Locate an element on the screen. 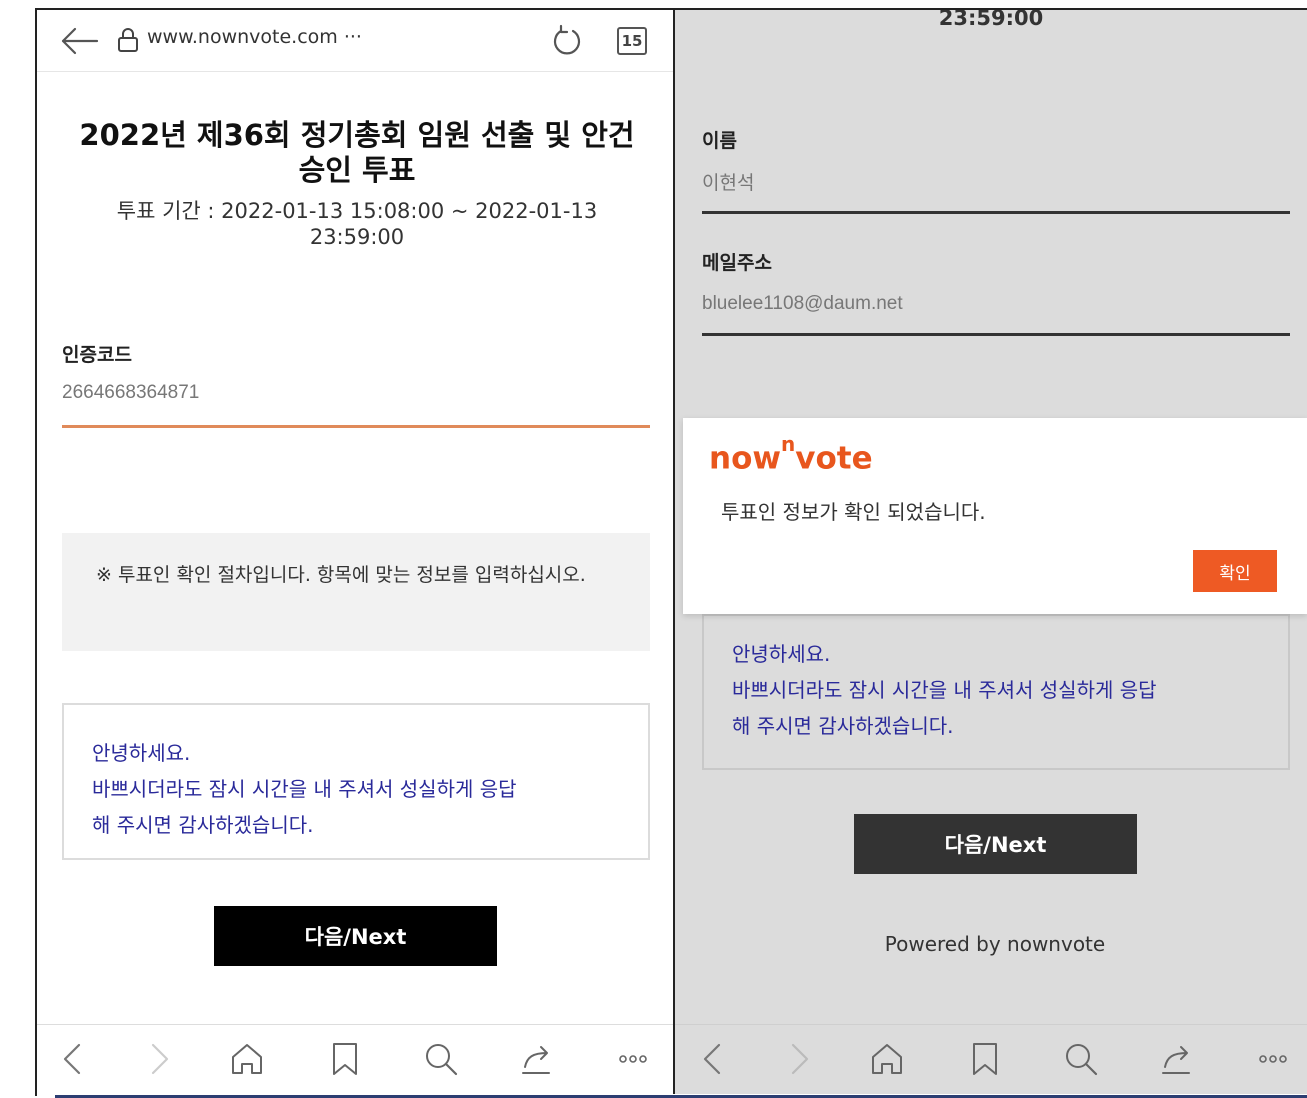  dialog-message: 투표인 정보가 확인 되었습니다. is located at coordinates (853, 512).